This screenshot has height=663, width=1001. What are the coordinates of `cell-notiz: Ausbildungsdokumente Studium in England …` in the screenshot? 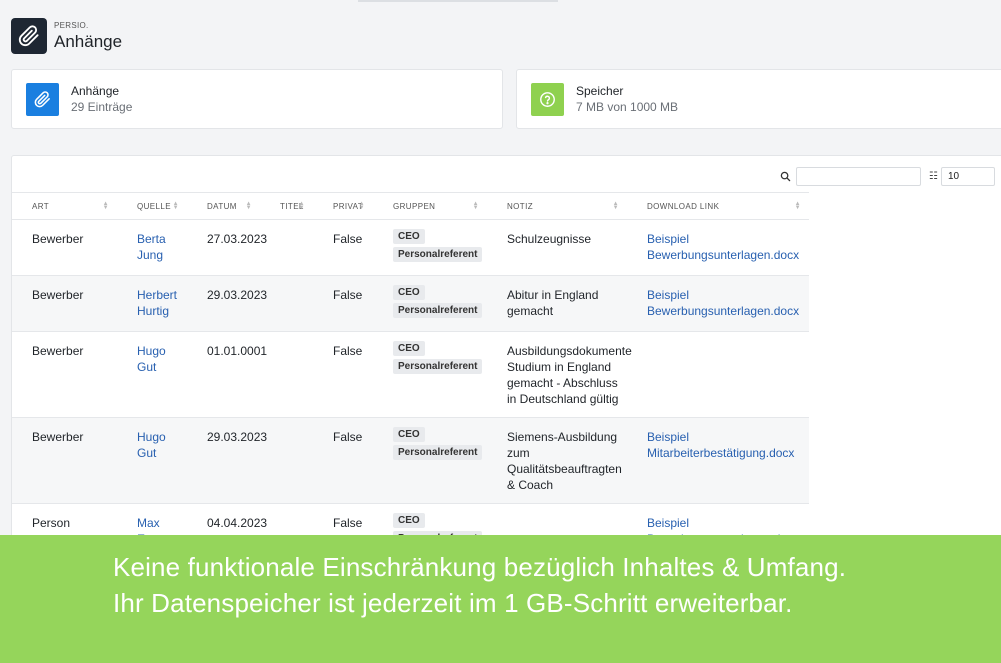 It's located at (569, 375).